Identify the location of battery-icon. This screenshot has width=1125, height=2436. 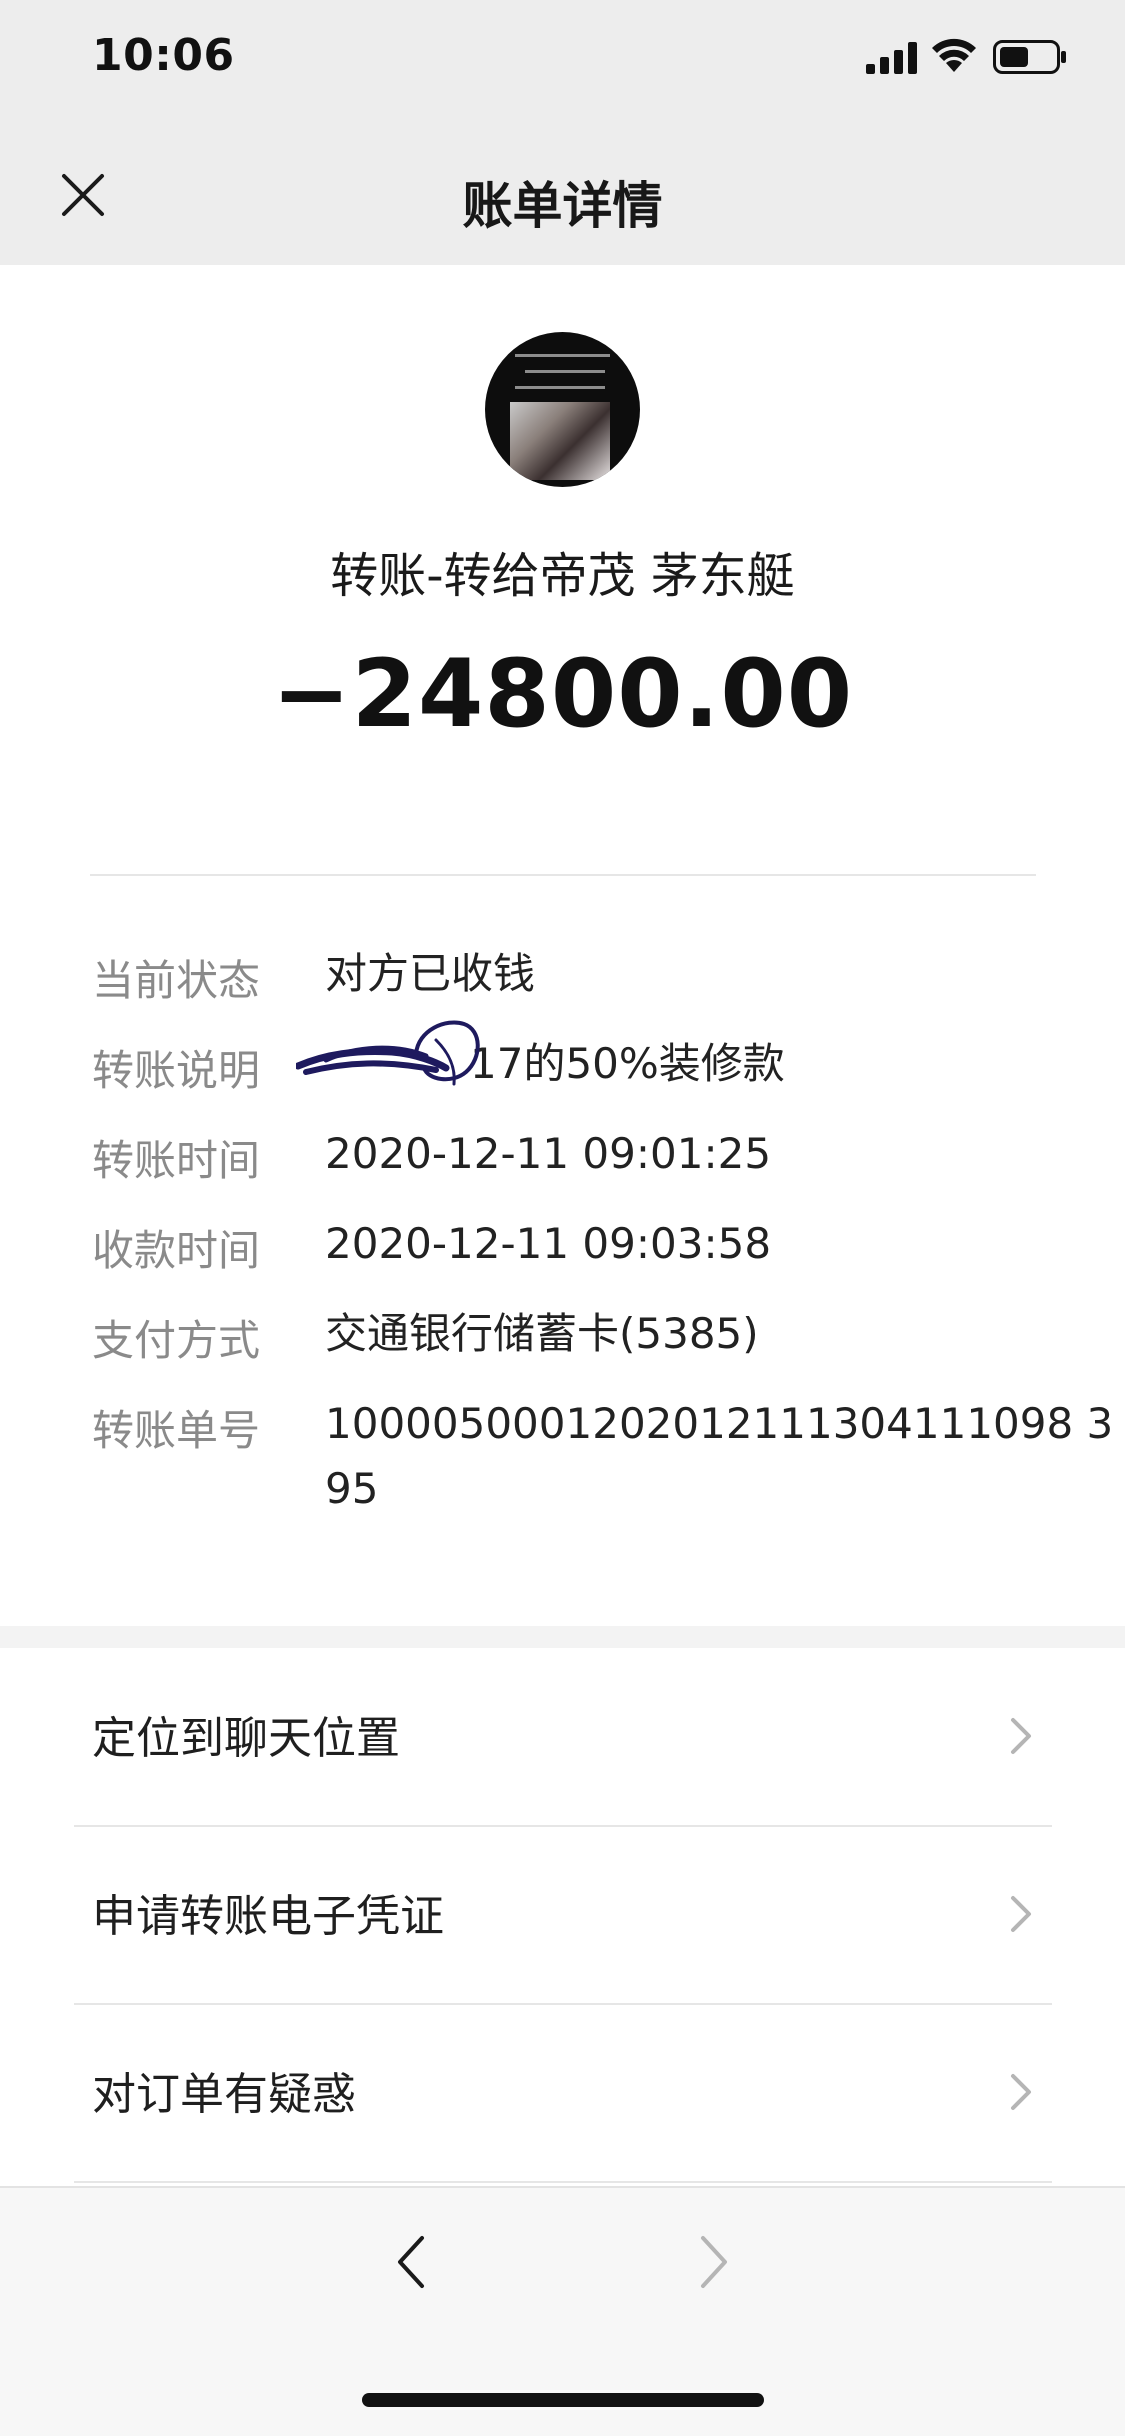
(1029, 57).